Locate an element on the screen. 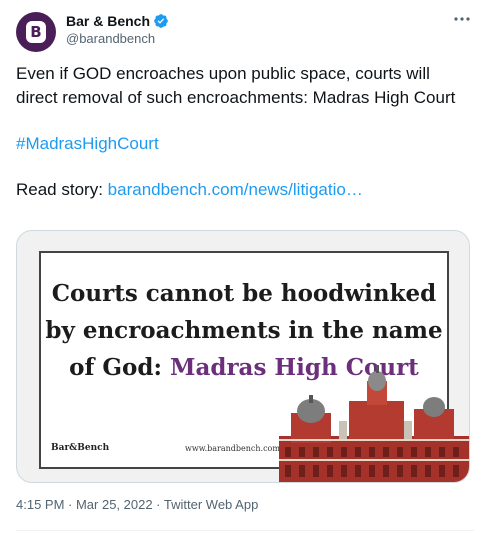 The image size is (490, 533). madras-high-court-building-image is located at coordinates (374, 423).